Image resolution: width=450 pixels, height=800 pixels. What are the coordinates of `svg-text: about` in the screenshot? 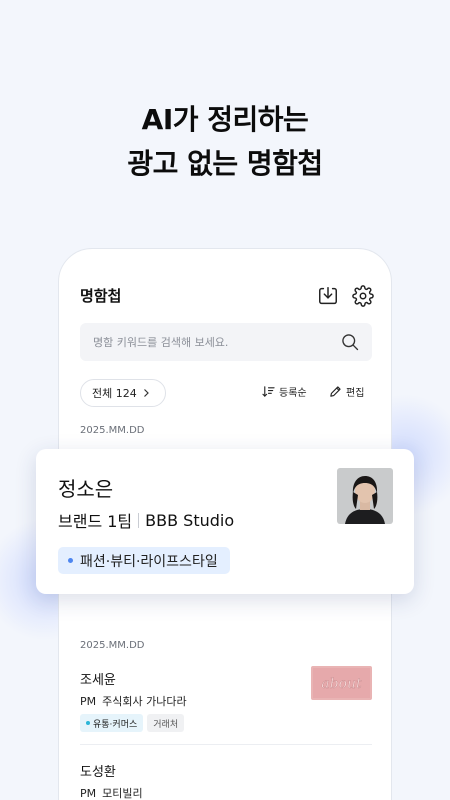 It's located at (341, 684).